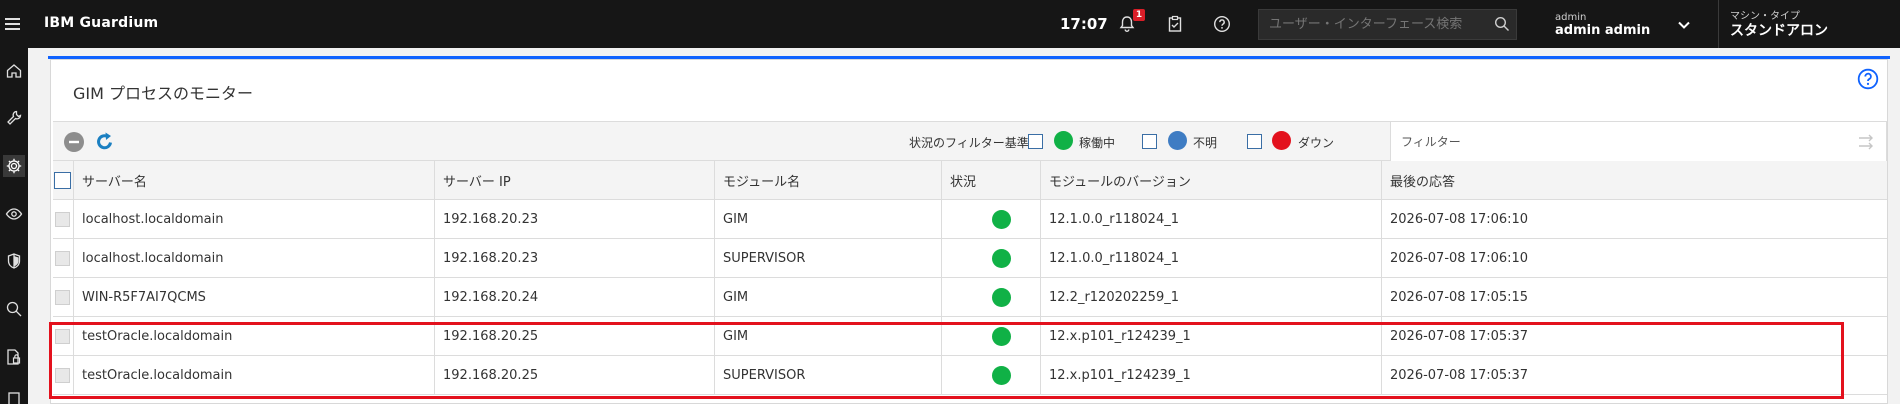 This screenshot has height=404, width=1900. I want to click on remove-button, so click(74, 142).